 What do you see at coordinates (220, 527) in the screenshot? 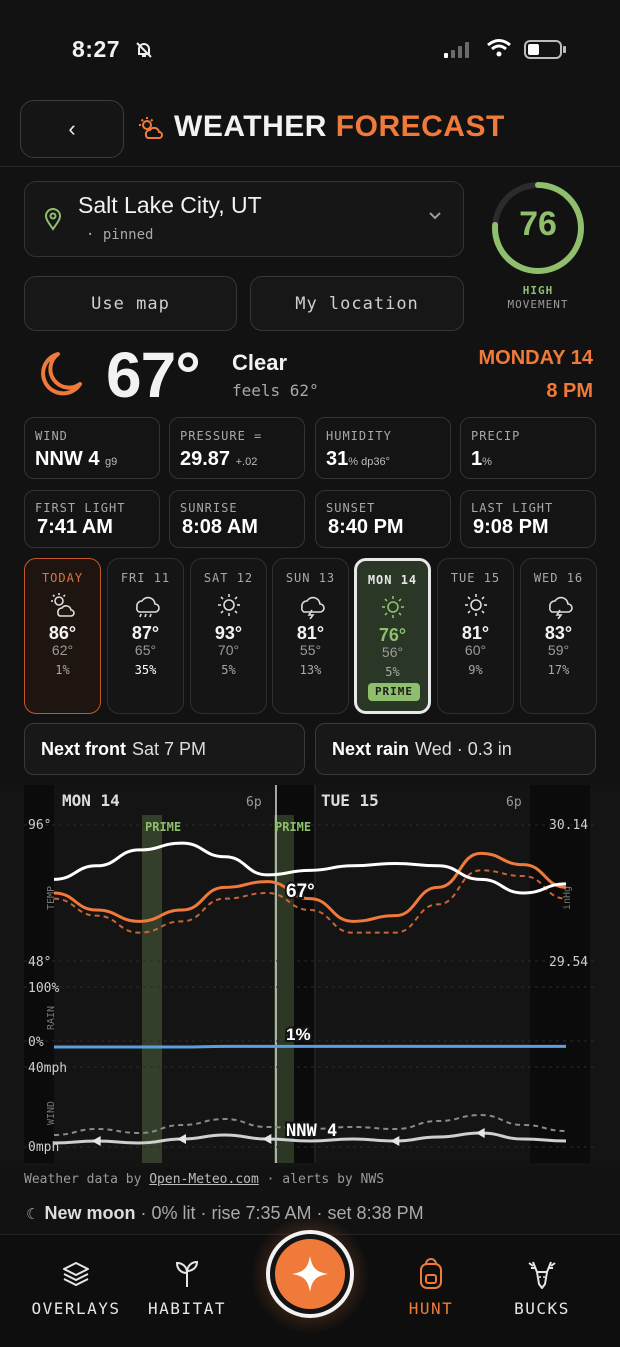
I see `sunrise-value: 8:08 AM` at bounding box center [220, 527].